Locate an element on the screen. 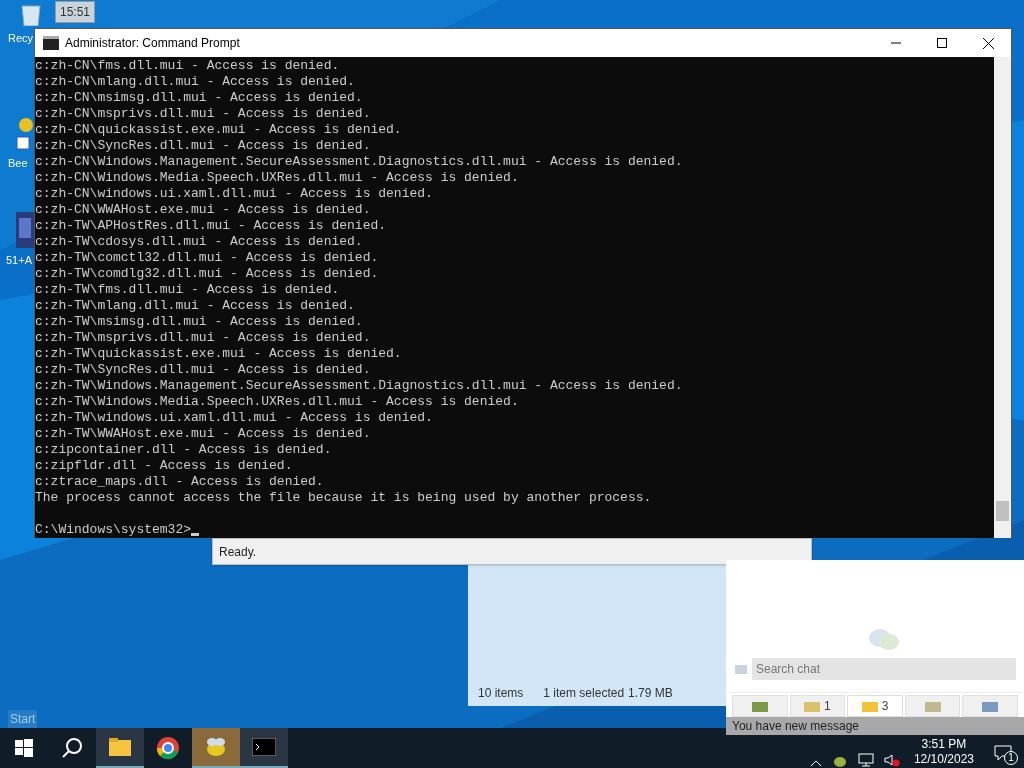 This screenshot has width=1024, height=768. console-line: c:zh-TW\Windows.Media.Speech.UXRes.dll.mui - Access is denied. is located at coordinates (277, 402).